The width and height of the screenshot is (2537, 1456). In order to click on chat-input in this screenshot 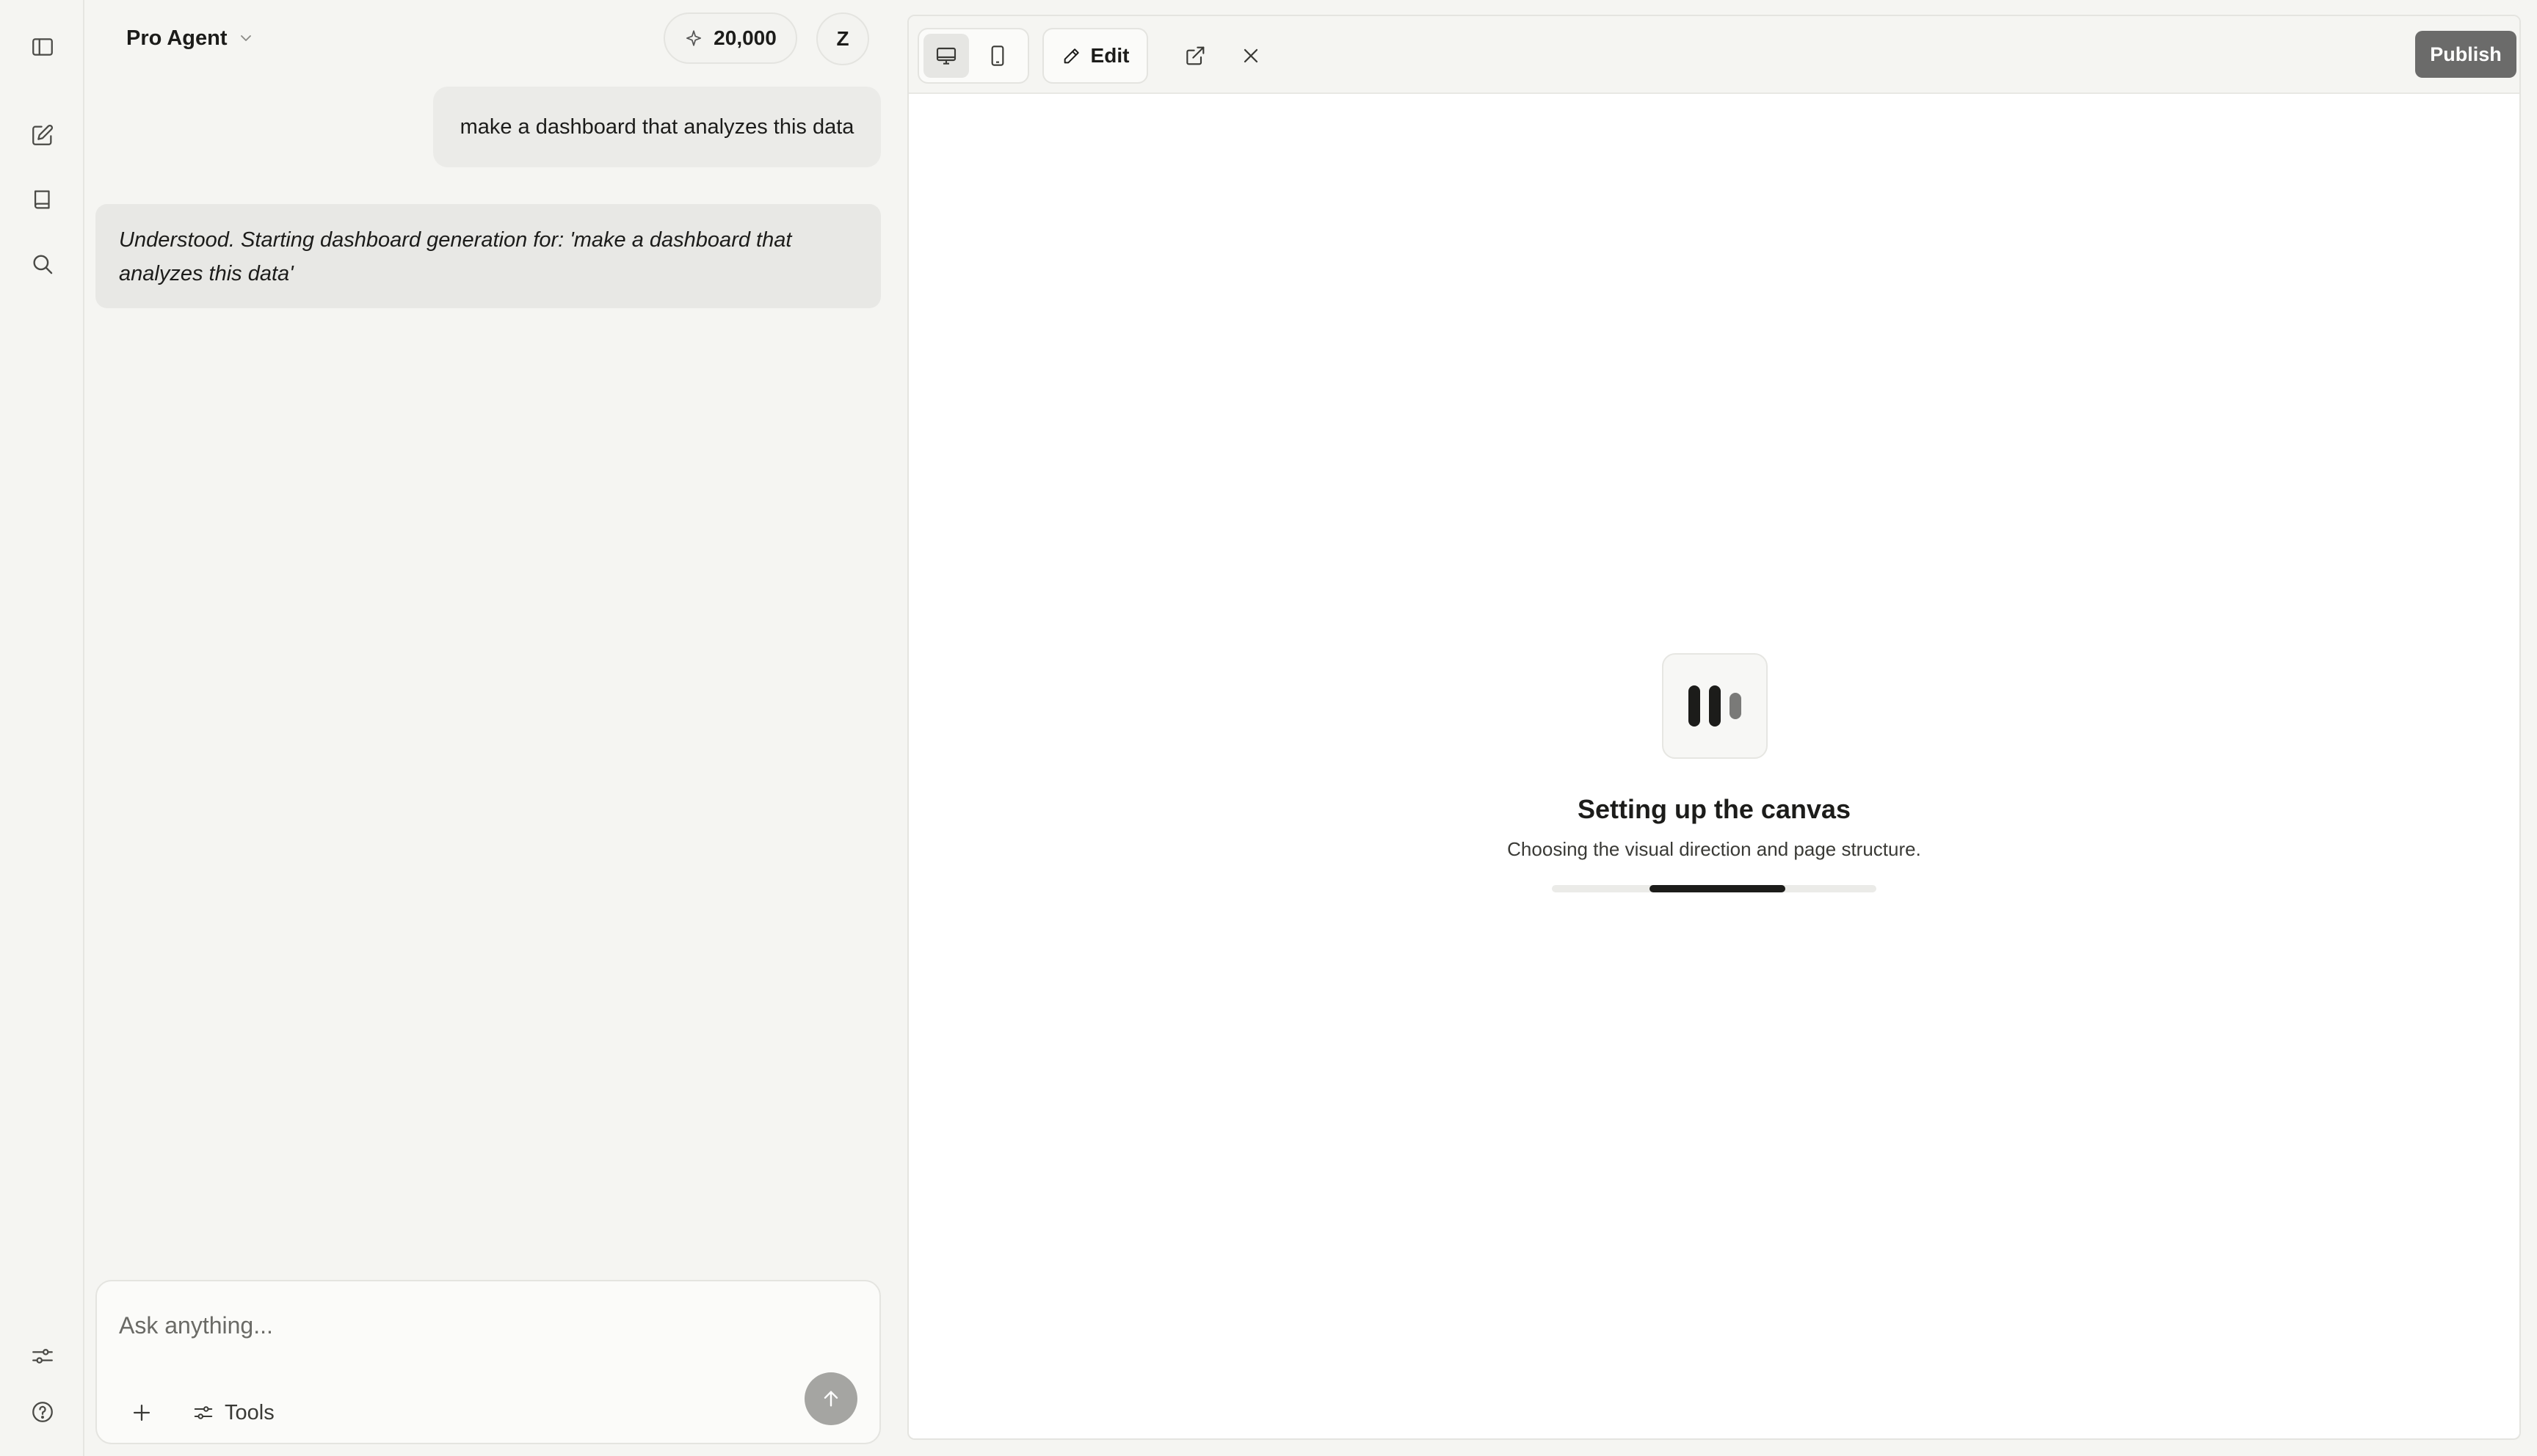, I will do `click(486, 1326)`.